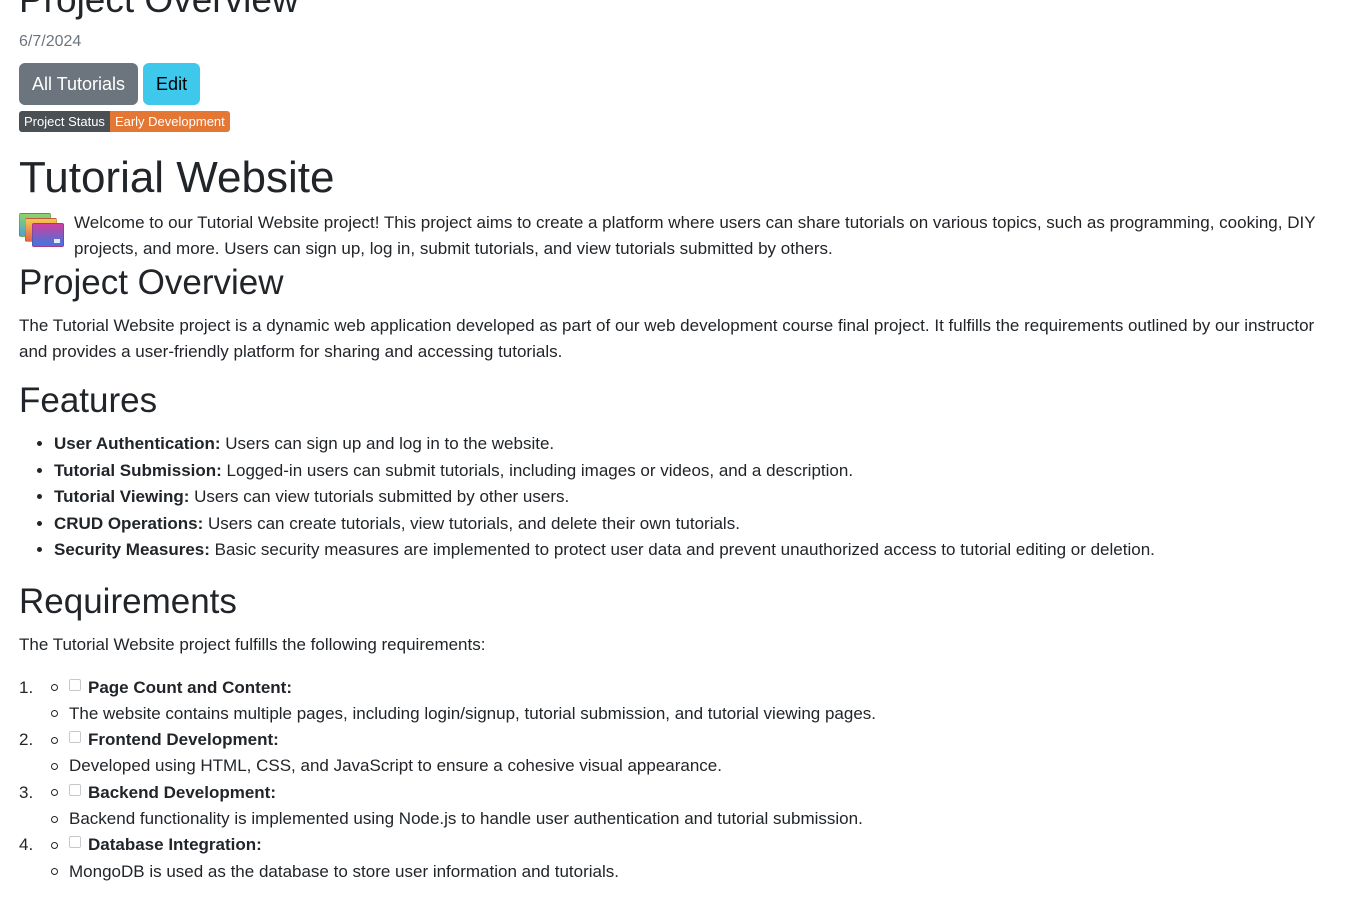 The image size is (1358, 898). I want to click on windows-cards-icon, so click(41, 230).